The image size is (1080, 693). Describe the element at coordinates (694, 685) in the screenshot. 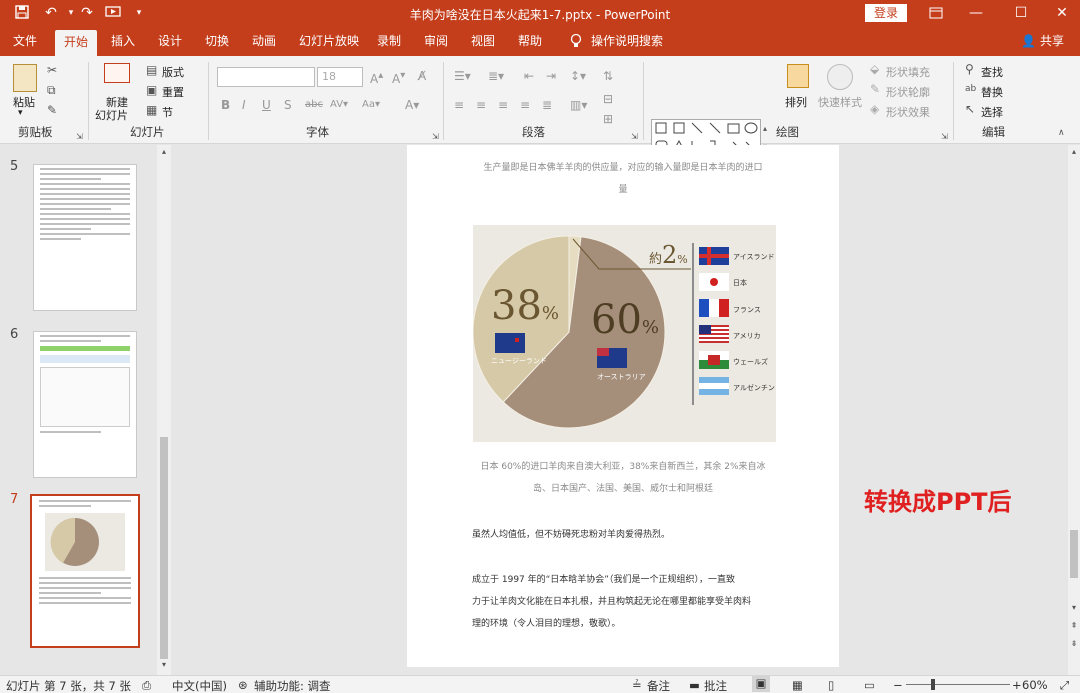

I see `comments-icon: ▬` at that location.